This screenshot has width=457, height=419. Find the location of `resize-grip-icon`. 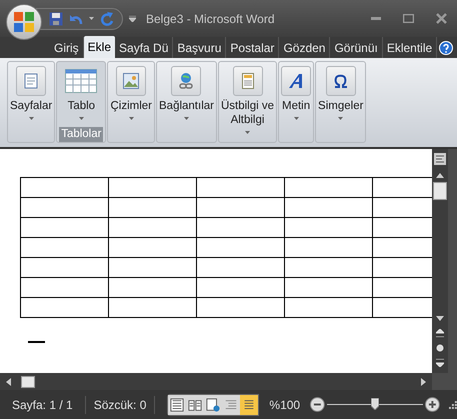

resize-grip-icon is located at coordinates (452, 404).